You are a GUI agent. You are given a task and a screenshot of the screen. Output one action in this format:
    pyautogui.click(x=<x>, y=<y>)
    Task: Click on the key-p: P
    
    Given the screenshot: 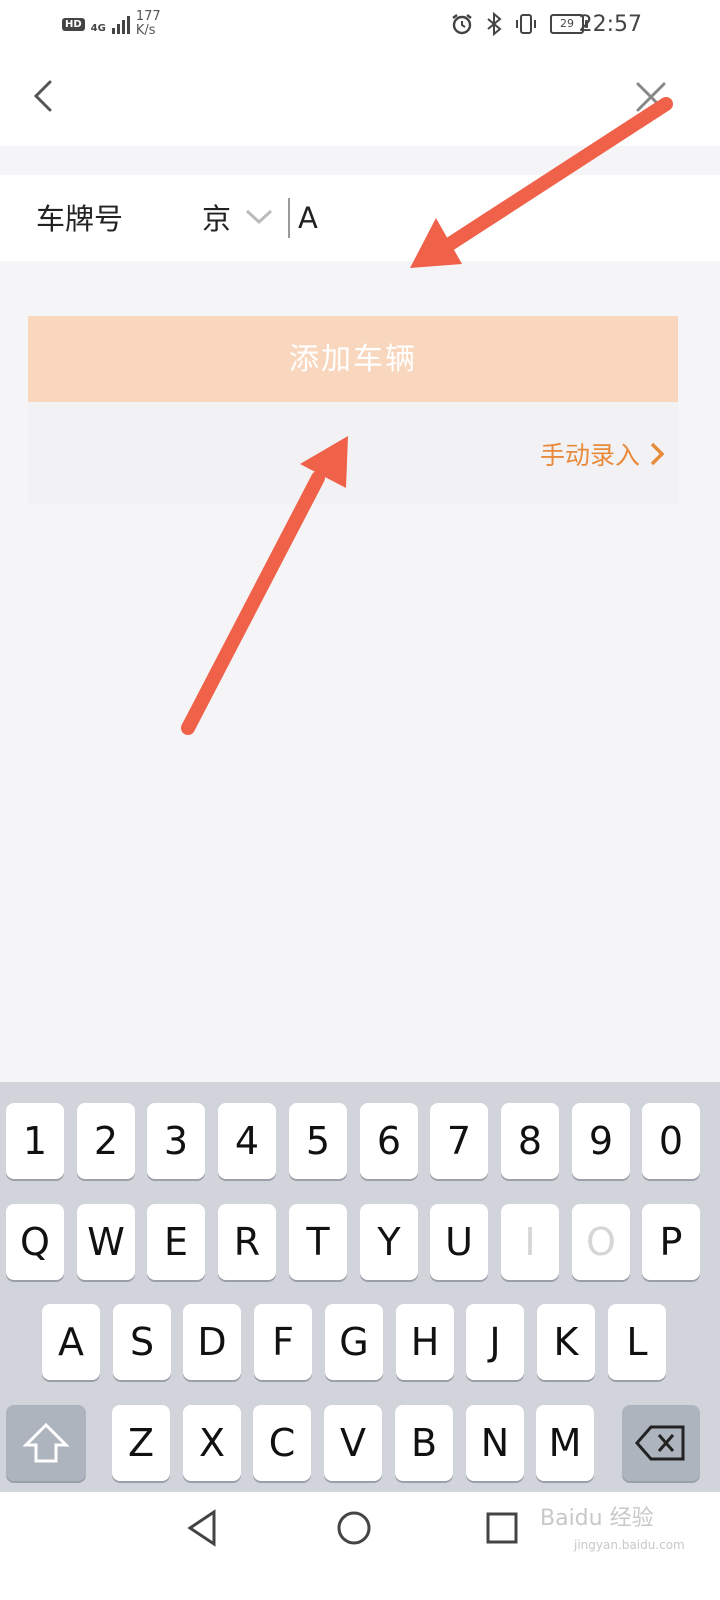 What is the action you would take?
    pyautogui.click(x=671, y=1242)
    